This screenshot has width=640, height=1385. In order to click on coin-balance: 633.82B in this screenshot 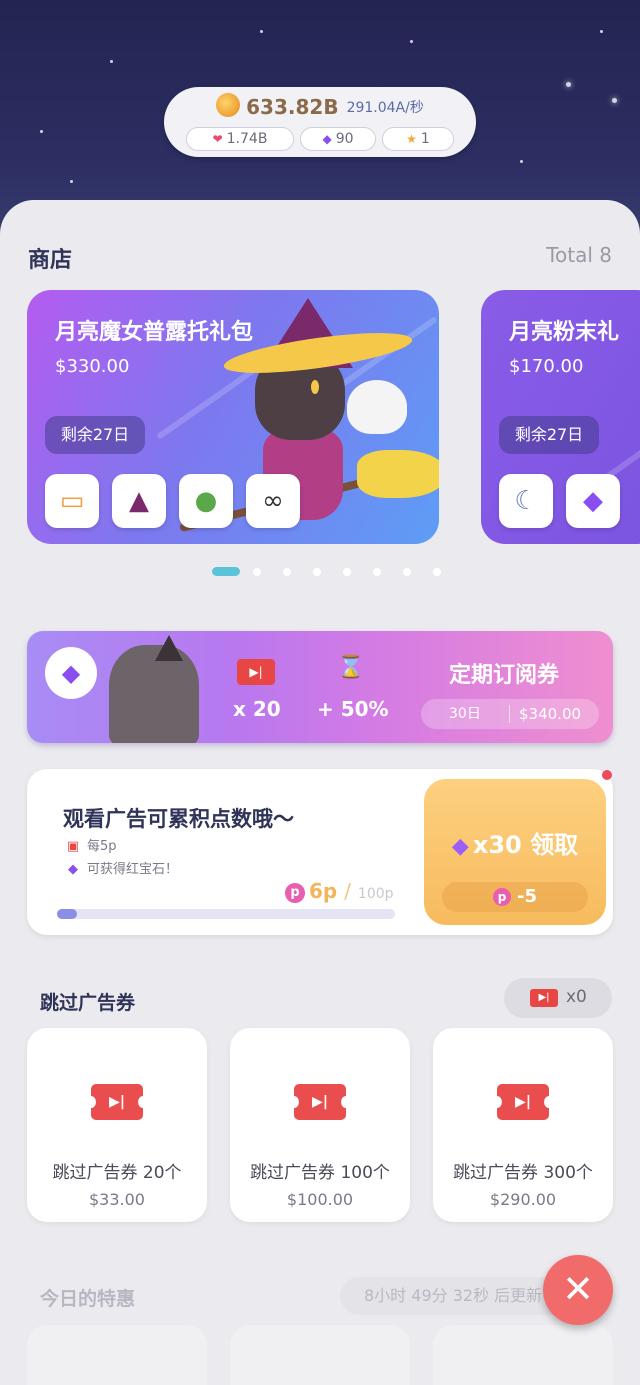, I will do `click(292, 107)`.